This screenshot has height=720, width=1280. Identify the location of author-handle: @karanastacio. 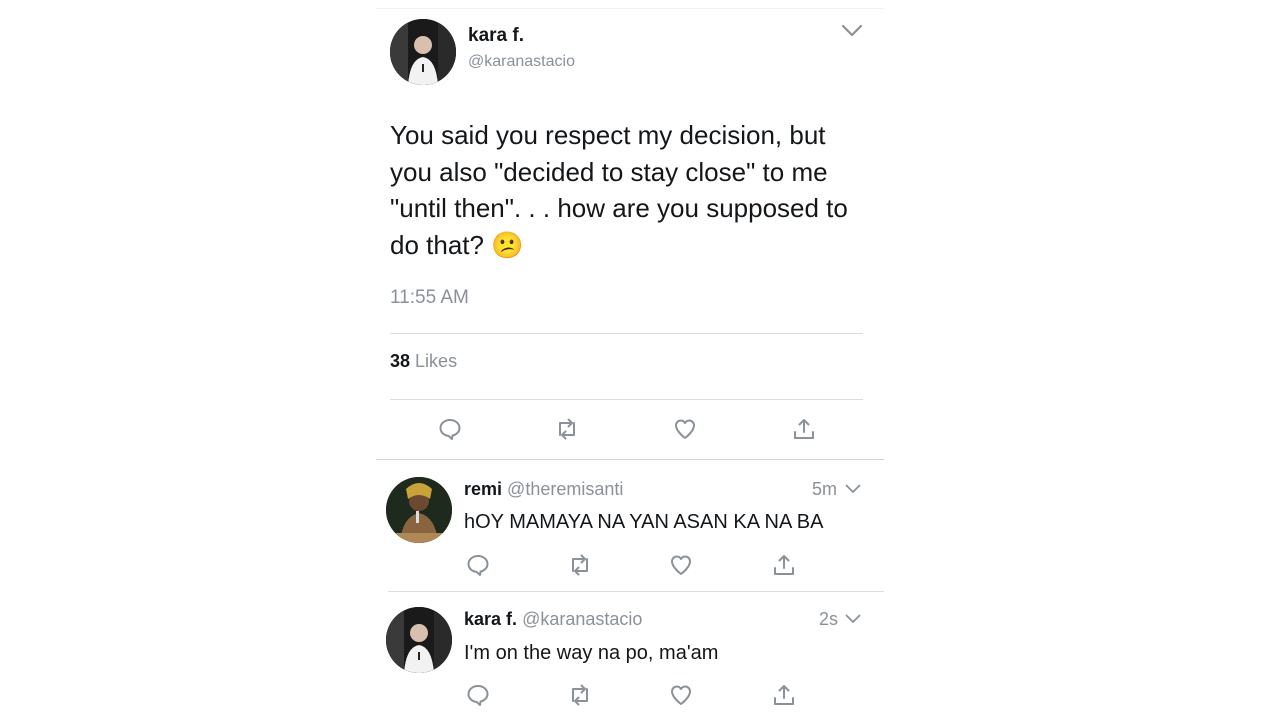
(521, 62).